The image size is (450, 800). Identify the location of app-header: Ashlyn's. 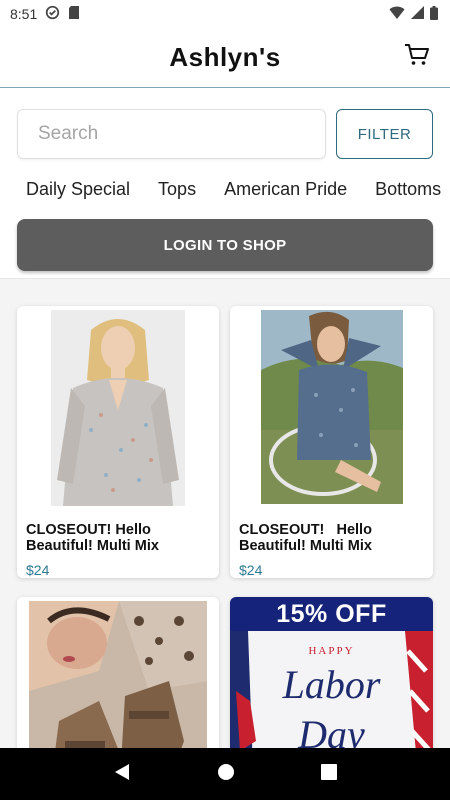
(225, 58).